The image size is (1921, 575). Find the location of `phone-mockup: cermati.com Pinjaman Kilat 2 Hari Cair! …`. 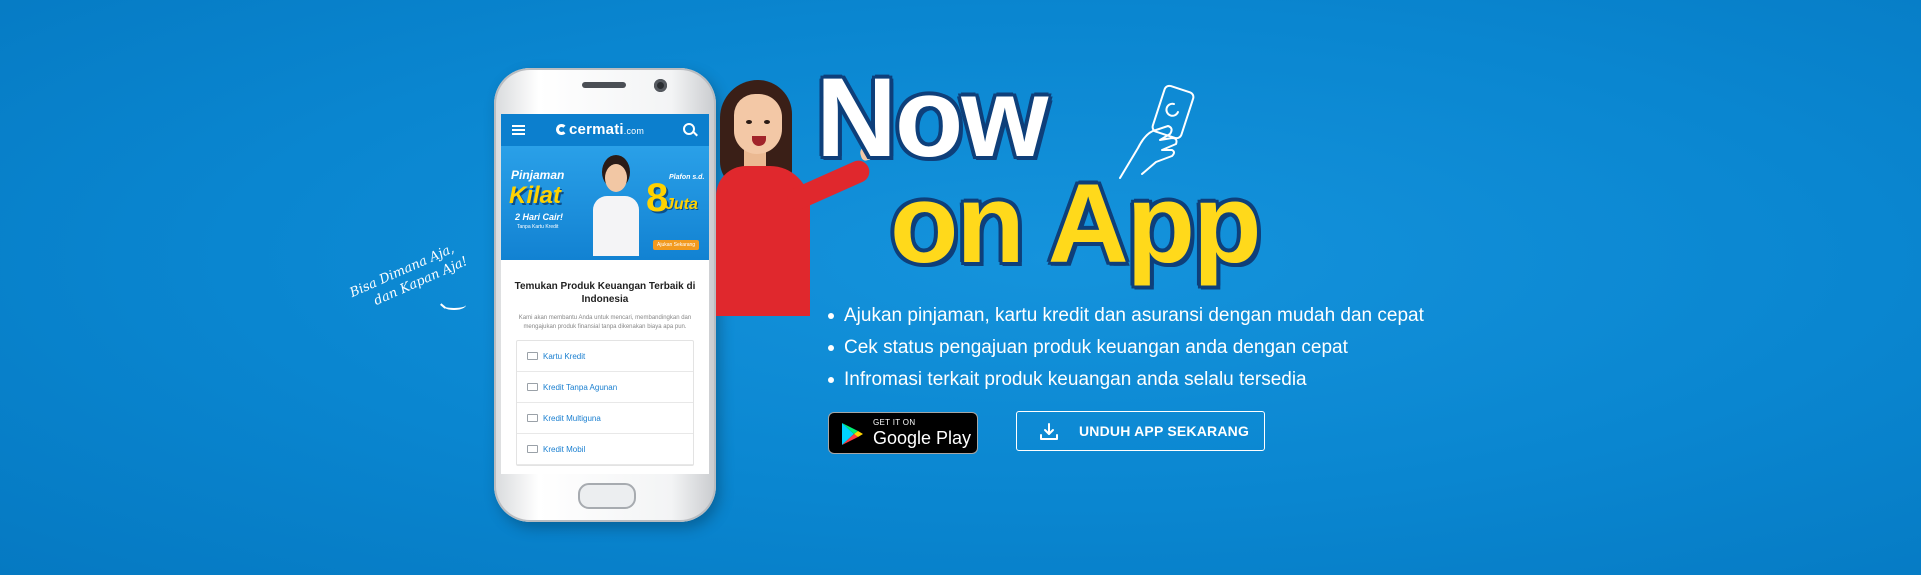

phone-mockup: cermati.com Pinjaman Kilat 2 Hari Cair! … is located at coordinates (605, 295).